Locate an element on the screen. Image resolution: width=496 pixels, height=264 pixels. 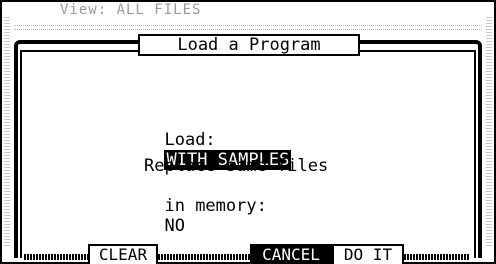
left-decor-strip is located at coordinates (7, 131).